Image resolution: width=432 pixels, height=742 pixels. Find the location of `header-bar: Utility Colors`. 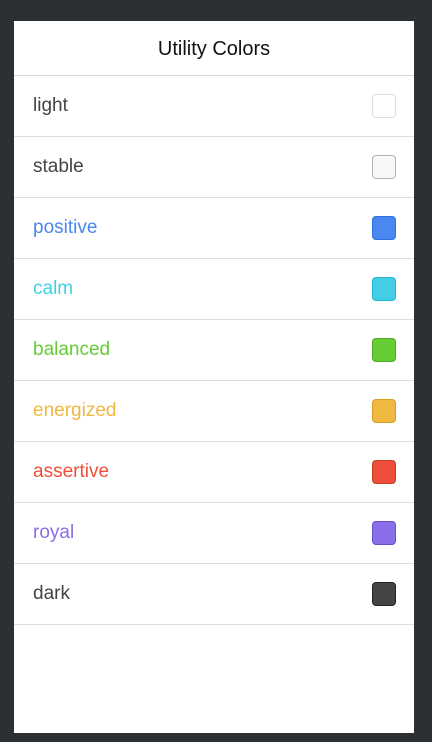

header-bar: Utility Colors is located at coordinates (214, 48).